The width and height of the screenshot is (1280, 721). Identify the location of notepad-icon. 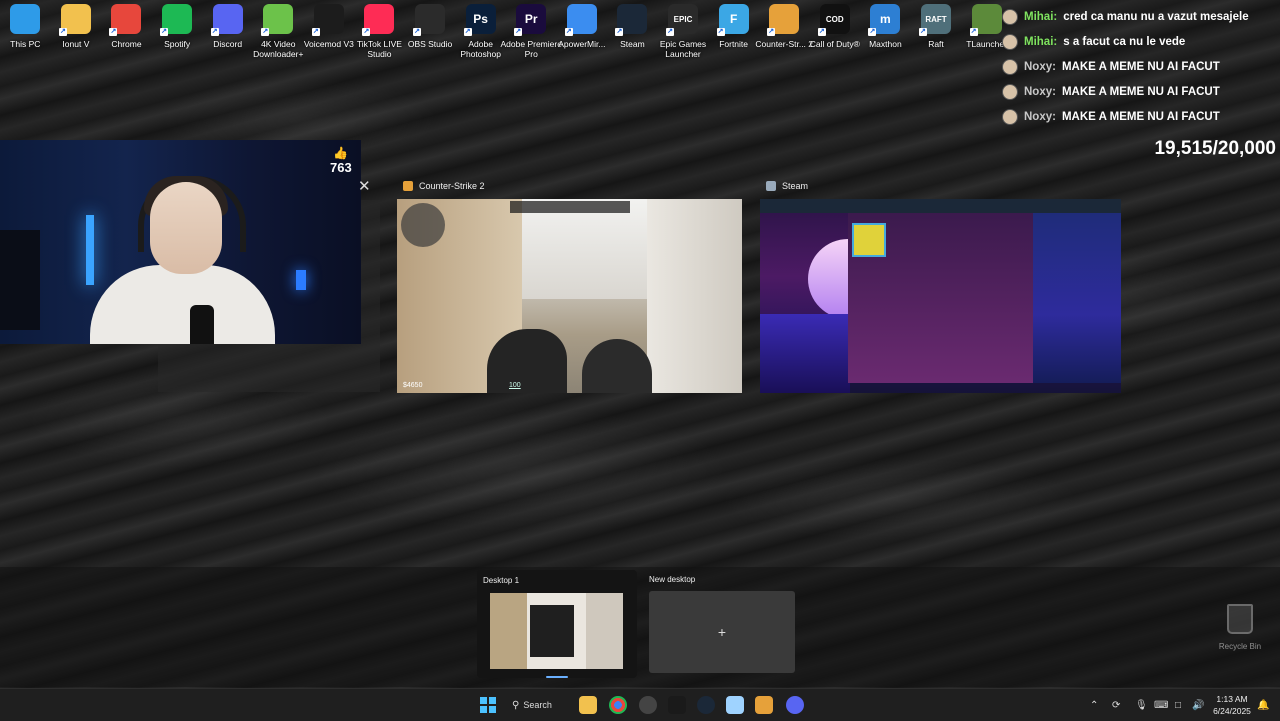
(735, 705).